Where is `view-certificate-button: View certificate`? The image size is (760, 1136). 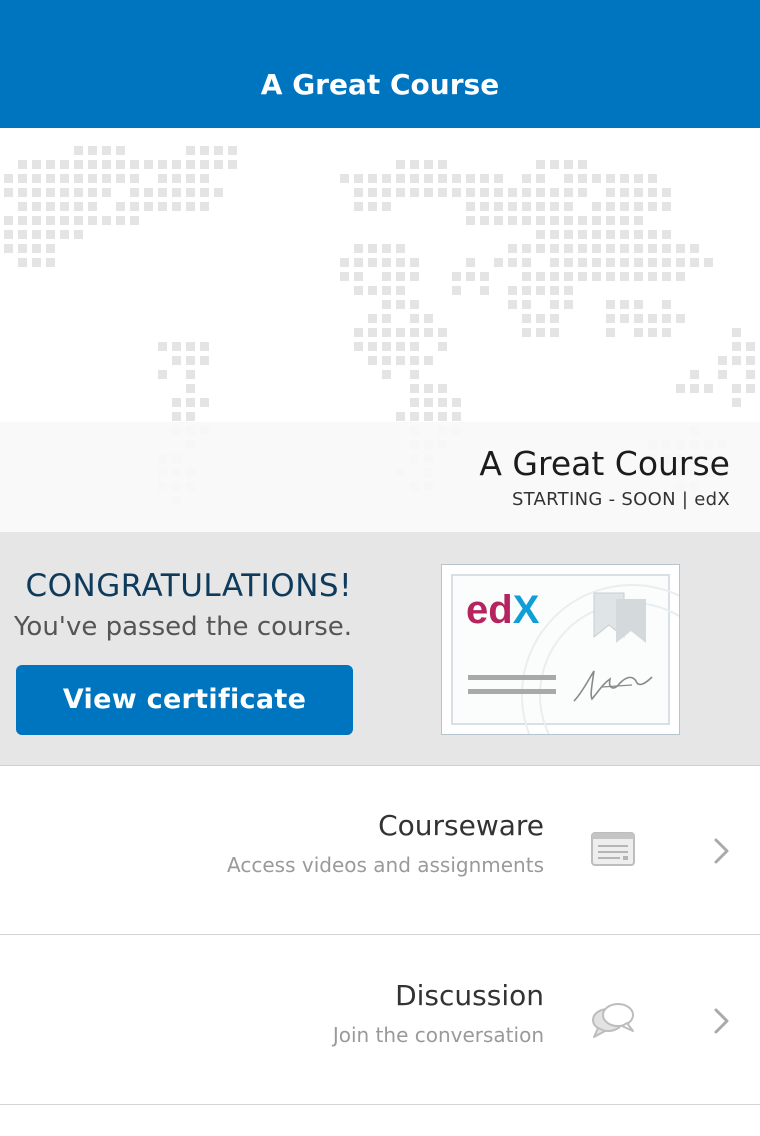
view-certificate-button: View certificate is located at coordinates (184, 700).